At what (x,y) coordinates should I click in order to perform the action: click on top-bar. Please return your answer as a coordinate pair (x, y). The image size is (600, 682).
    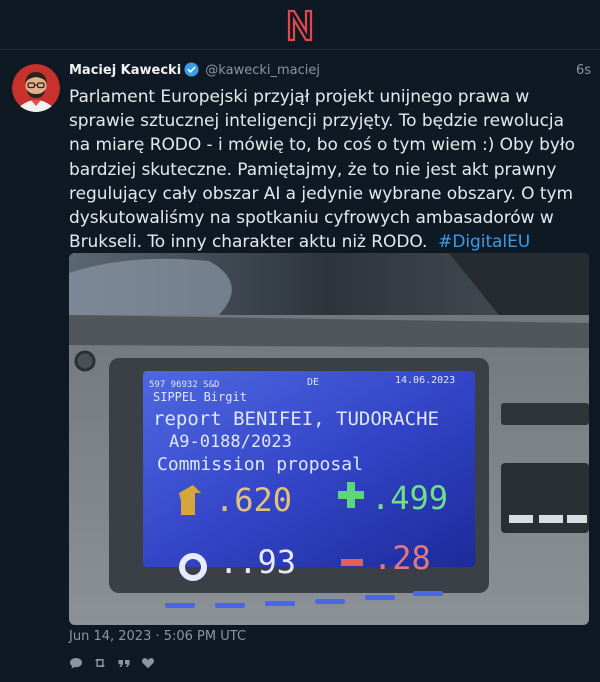
    Looking at the image, I should click on (300, 25).